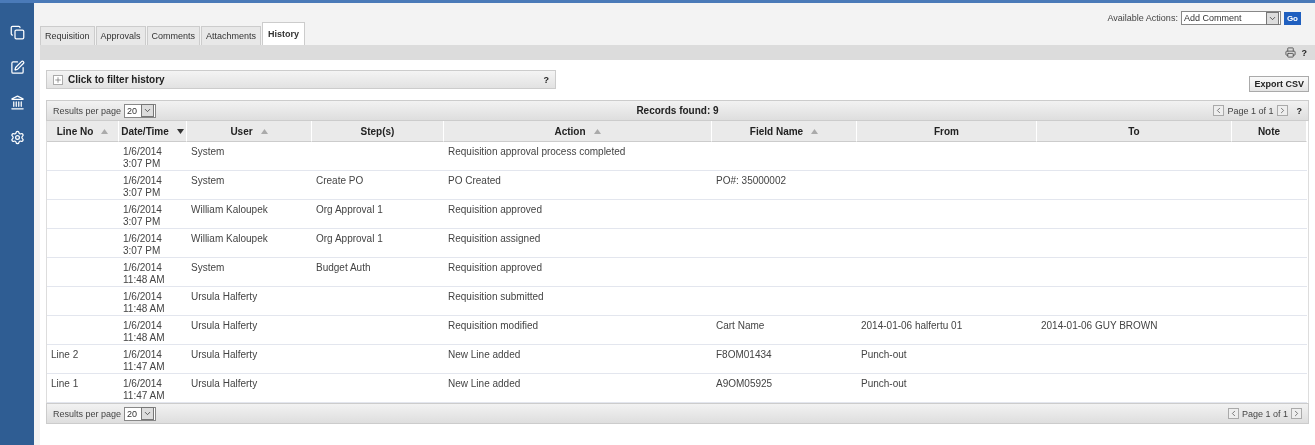 This screenshot has height=445, width=1315. I want to click on tab: Requisition, so click(67, 35).